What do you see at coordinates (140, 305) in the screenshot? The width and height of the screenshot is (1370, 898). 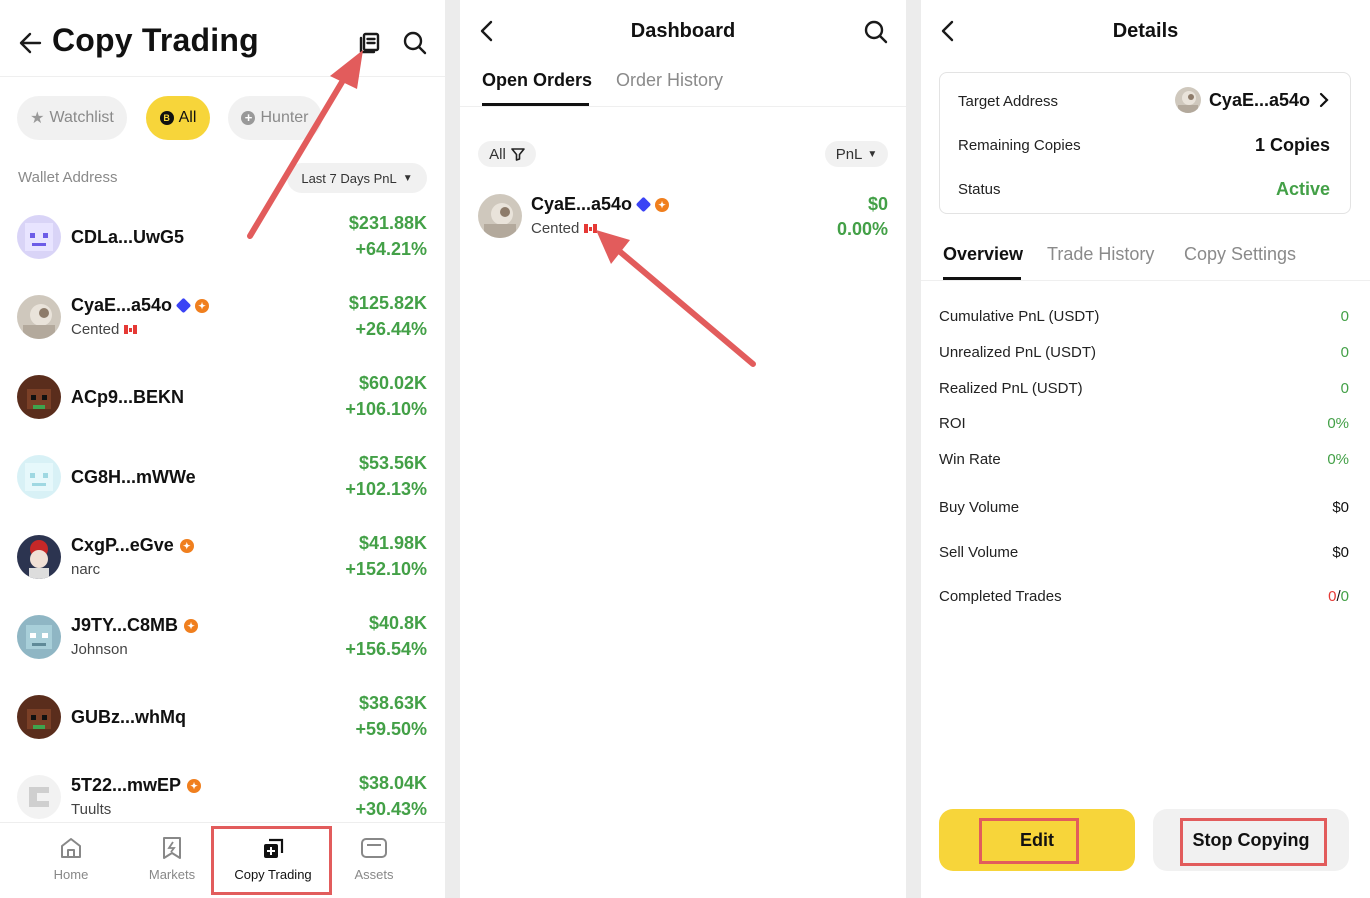 I see `wallet-name: CyaE...a54o ✦` at bounding box center [140, 305].